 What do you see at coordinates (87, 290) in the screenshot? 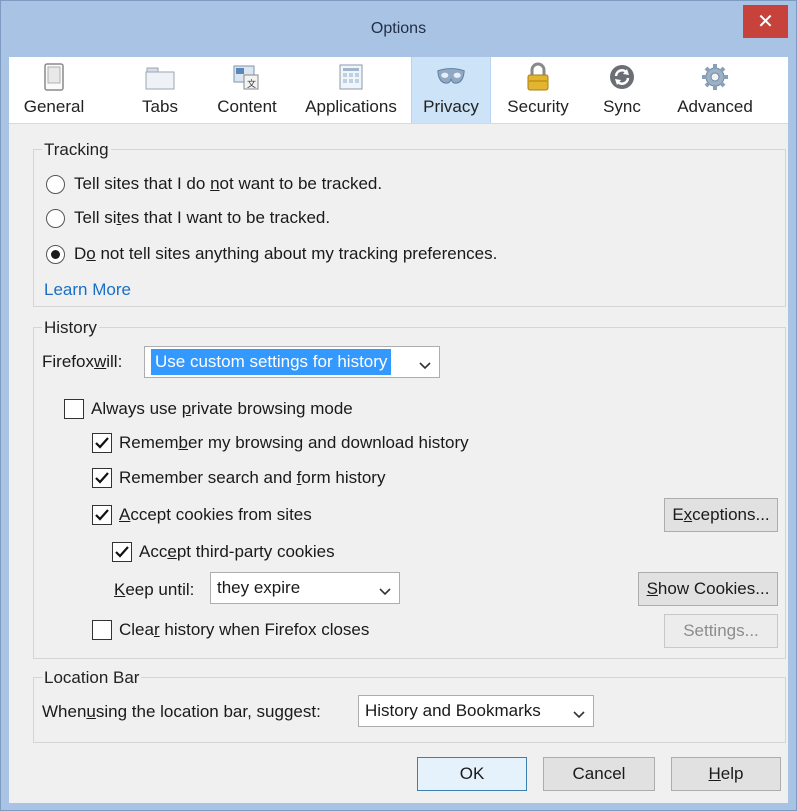
I see `learn-more-link: Learn More` at bounding box center [87, 290].